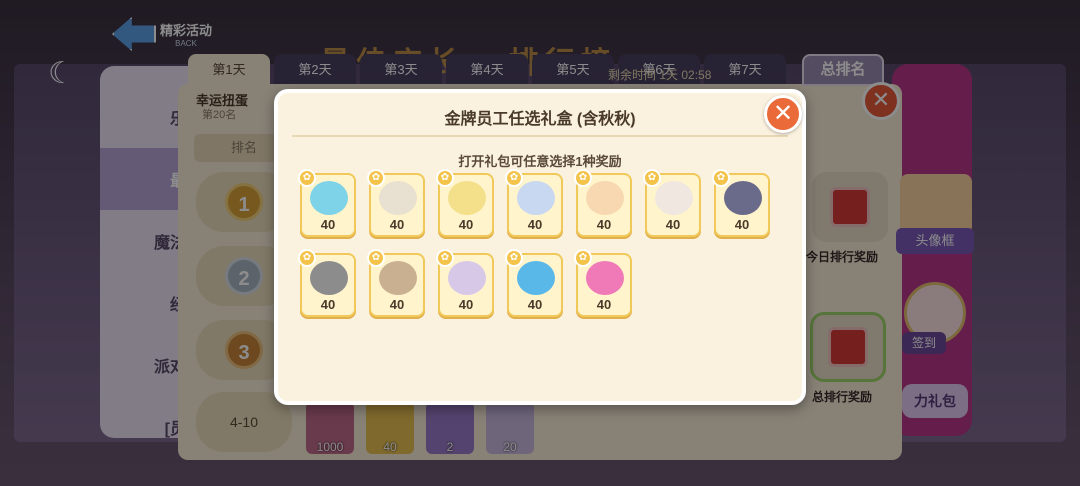  What do you see at coordinates (540, 119) in the screenshot?
I see `modal-title: 金牌员工任选礼盒 (含秋秋)` at bounding box center [540, 119].